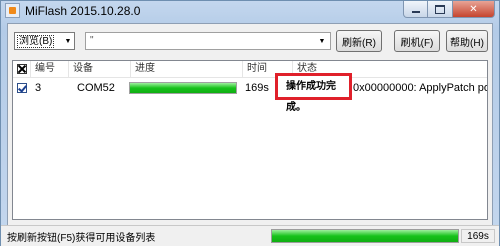 This screenshot has height=246, width=500. Describe the element at coordinates (467, 41) in the screenshot. I see `help-button: 帮助(H)` at that location.